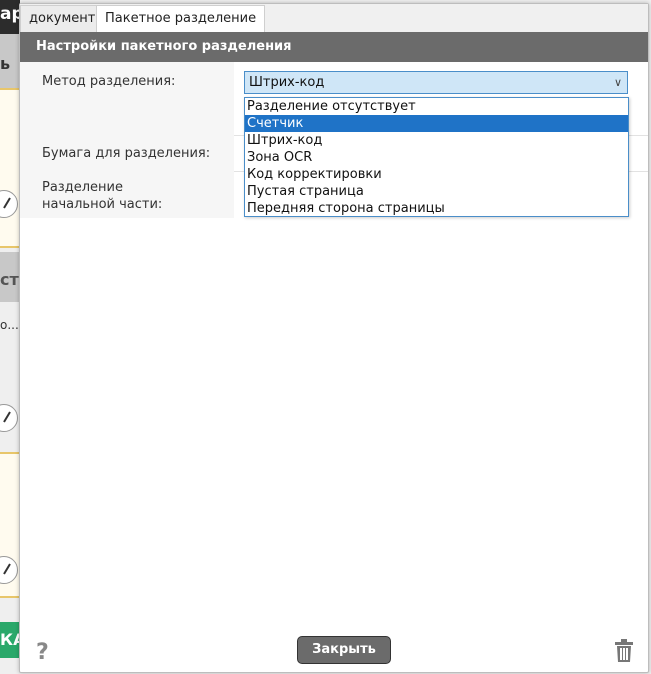  What do you see at coordinates (10, 168) in the screenshot?
I see `background-card` at bounding box center [10, 168].